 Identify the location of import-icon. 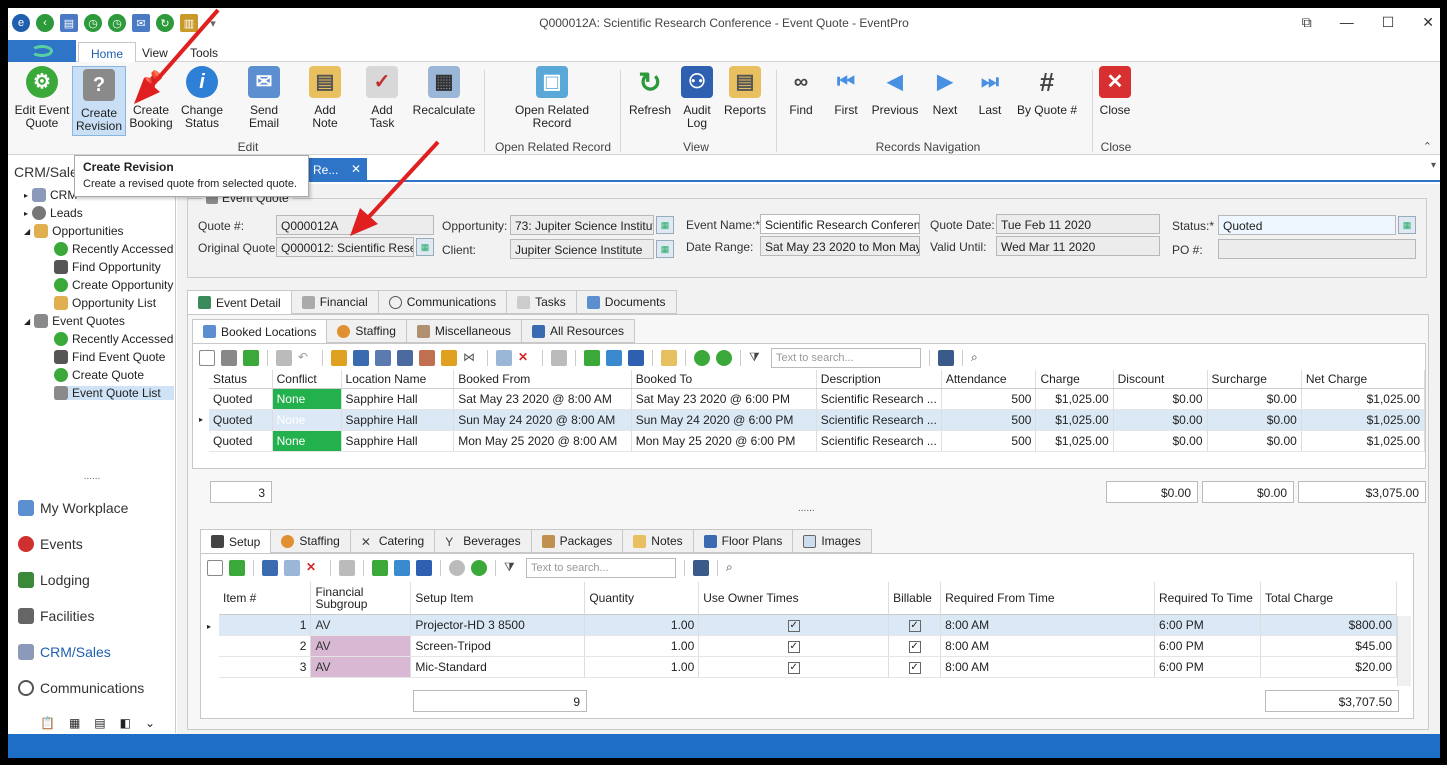
(636, 358).